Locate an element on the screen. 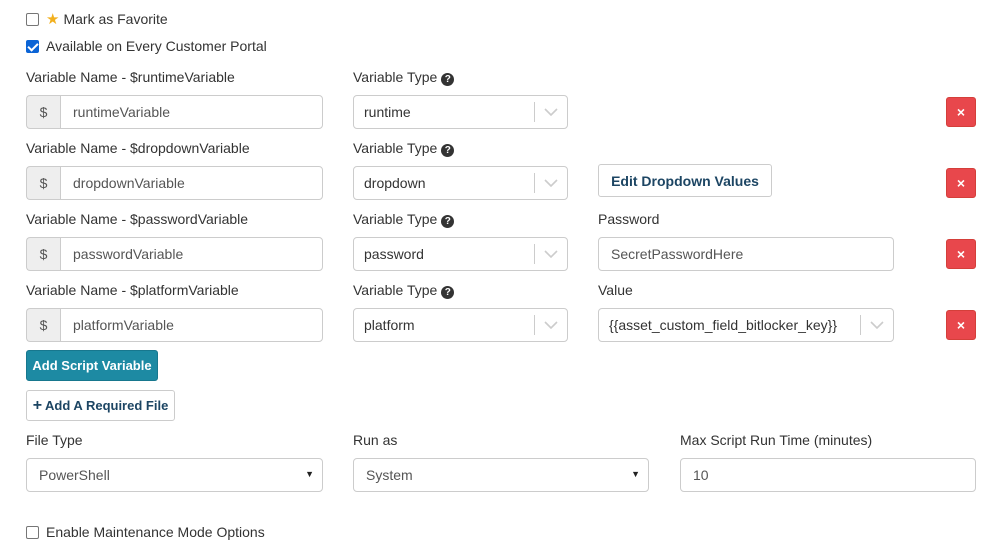 The image size is (1000, 552). add-script-variable-button: Add Script Variable is located at coordinates (92, 365).